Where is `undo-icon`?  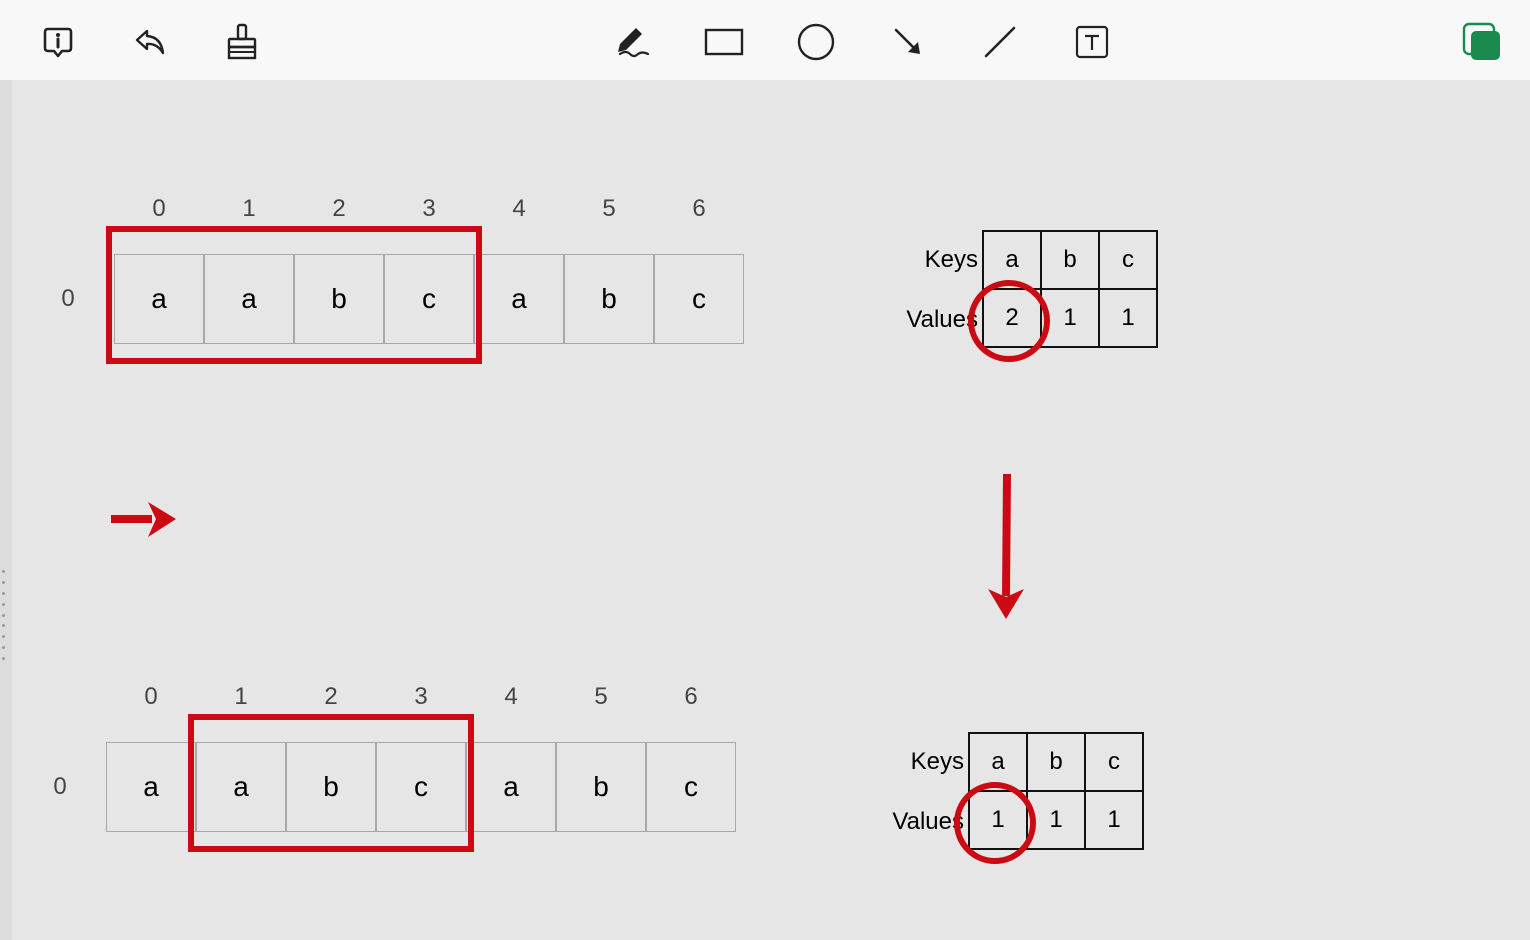
undo-icon is located at coordinates (150, 42).